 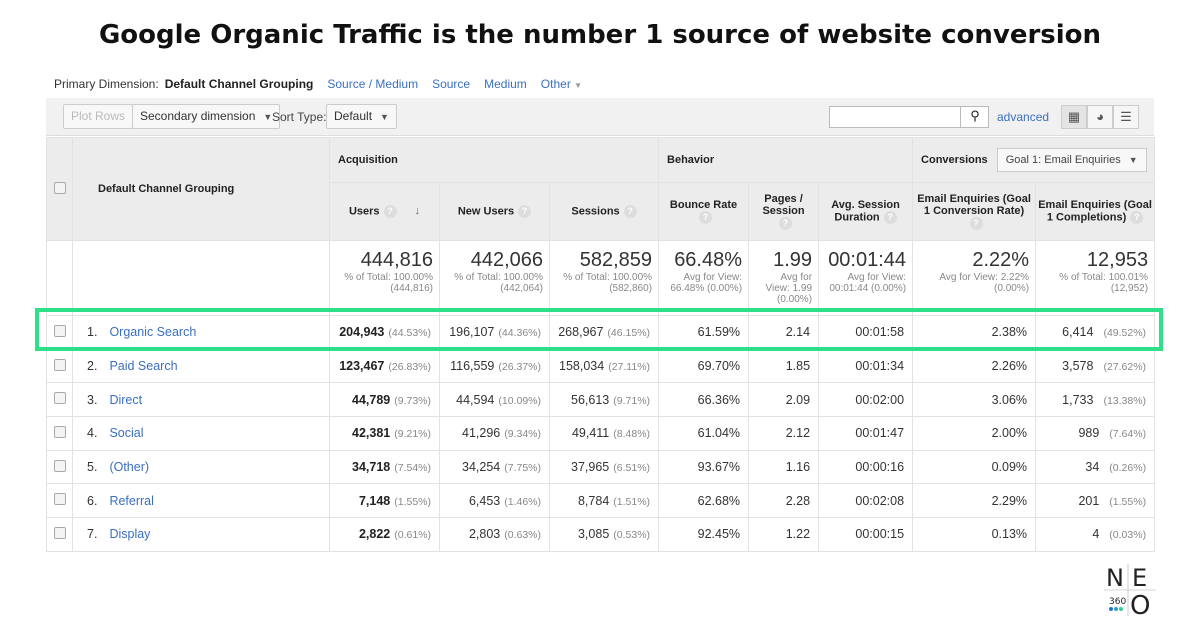 I want to click on conversions-header: Conversions Goal 1: Email Enquiries ▼, so click(x=1034, y=160).